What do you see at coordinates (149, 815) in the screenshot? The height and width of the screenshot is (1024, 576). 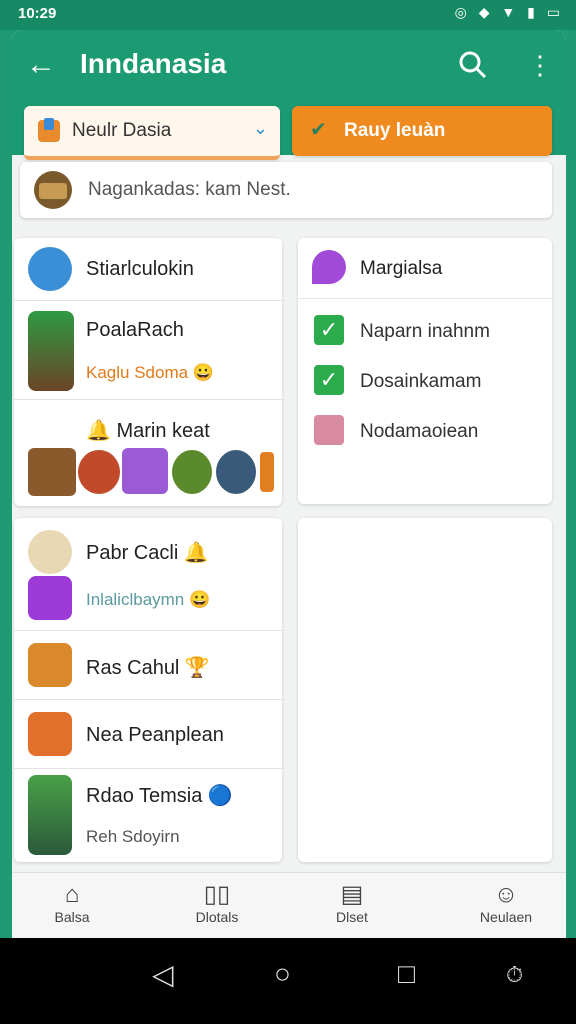 I see `list-item: Rdao Temsia 🔵 Reh Sdoyirn` at bounding box center [149, 815].